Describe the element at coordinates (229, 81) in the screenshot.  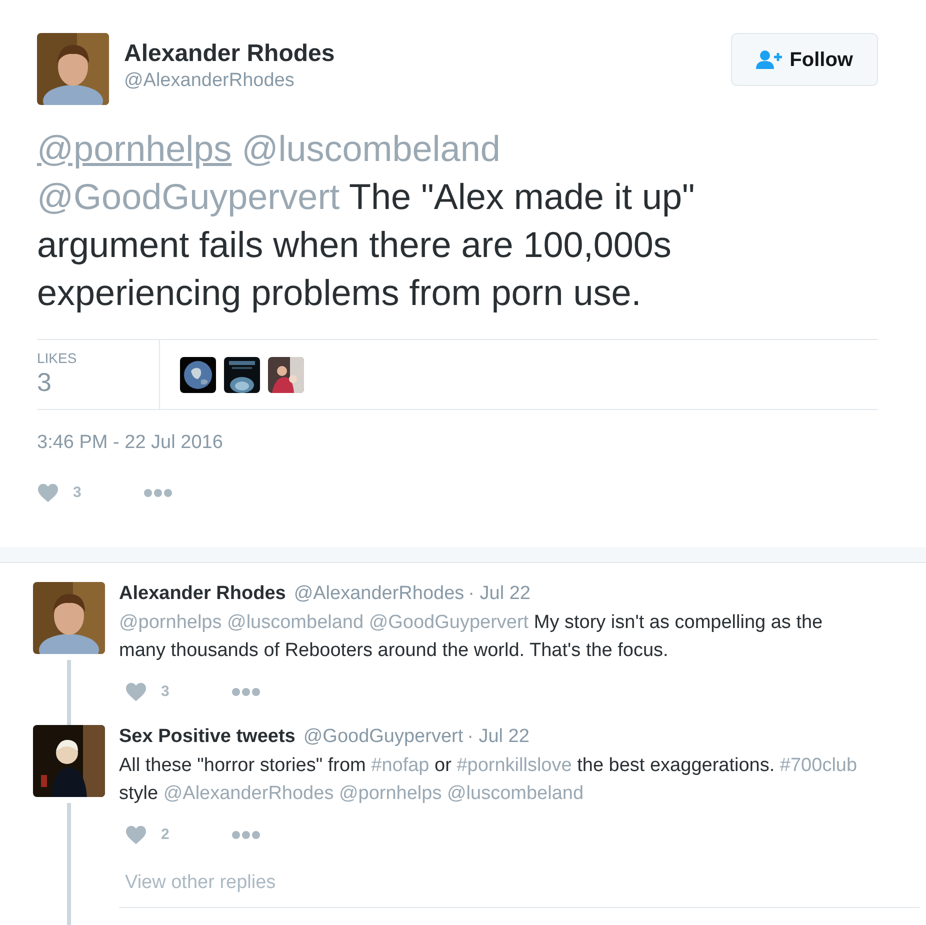
I see `author-handle: @AlexanderRhodes` at that location.